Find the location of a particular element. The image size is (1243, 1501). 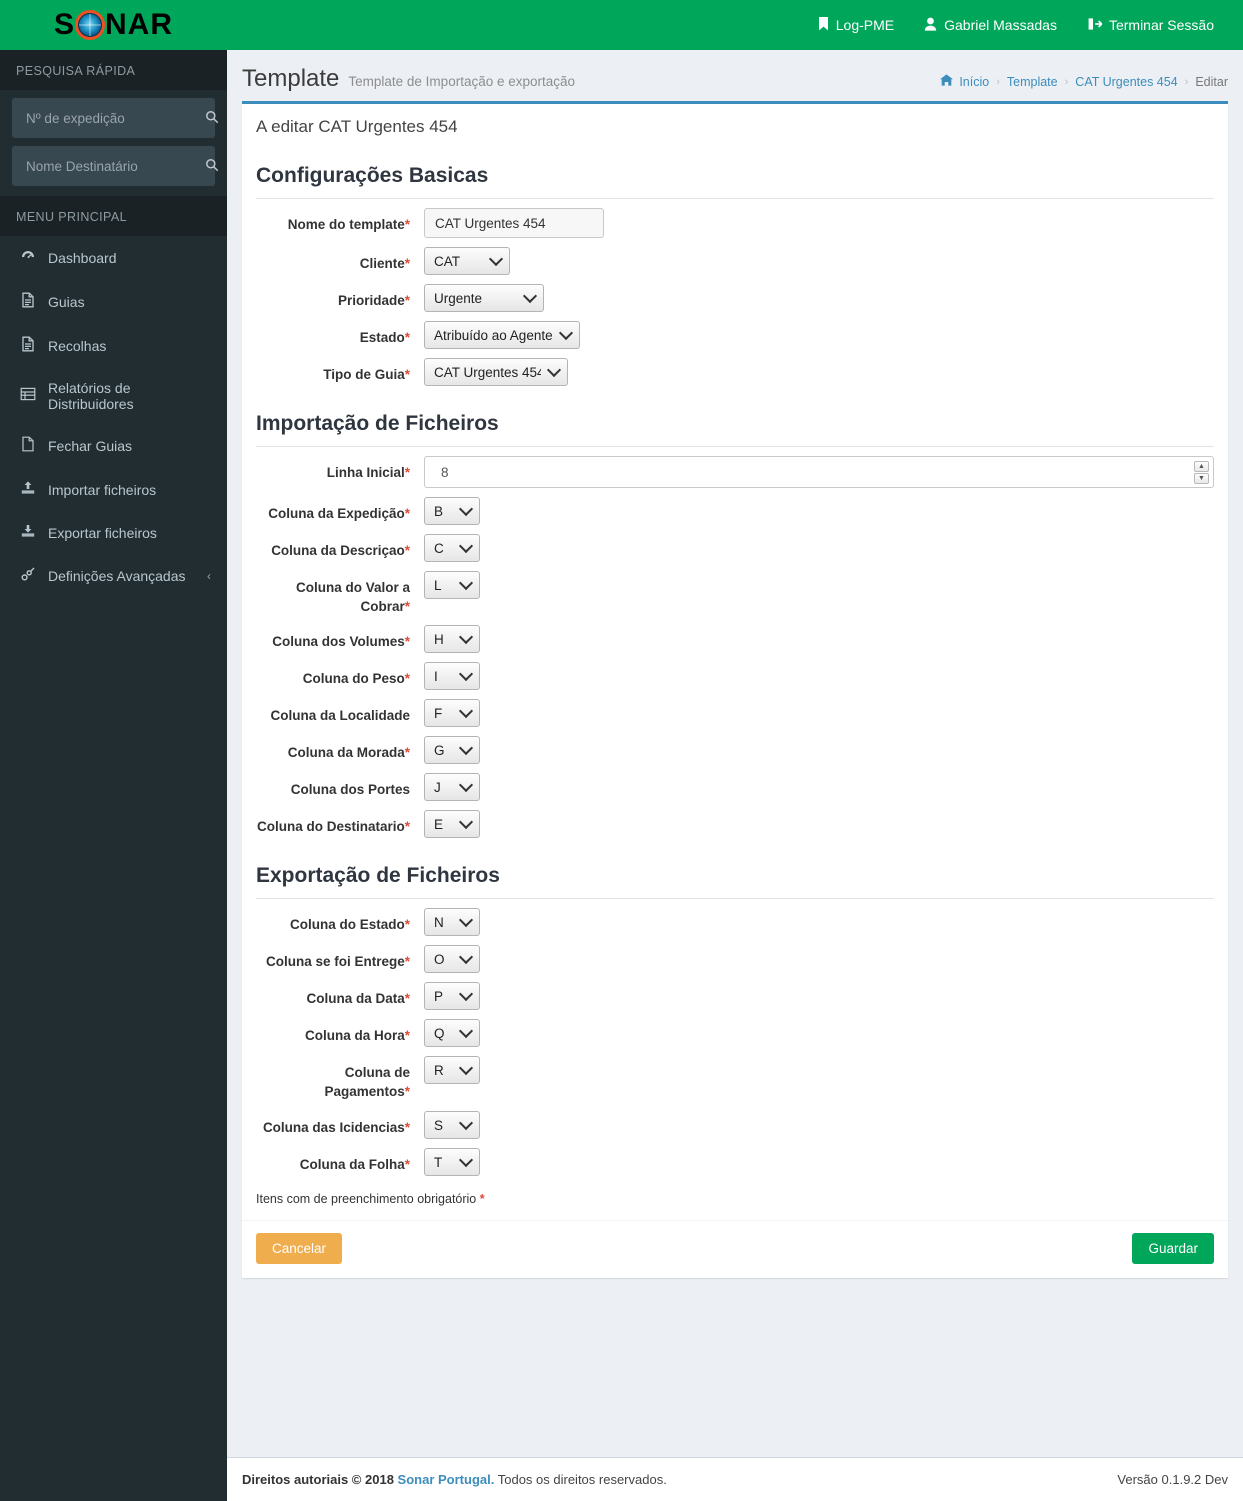

label-text: Estado is located at coordinates (382, 337).